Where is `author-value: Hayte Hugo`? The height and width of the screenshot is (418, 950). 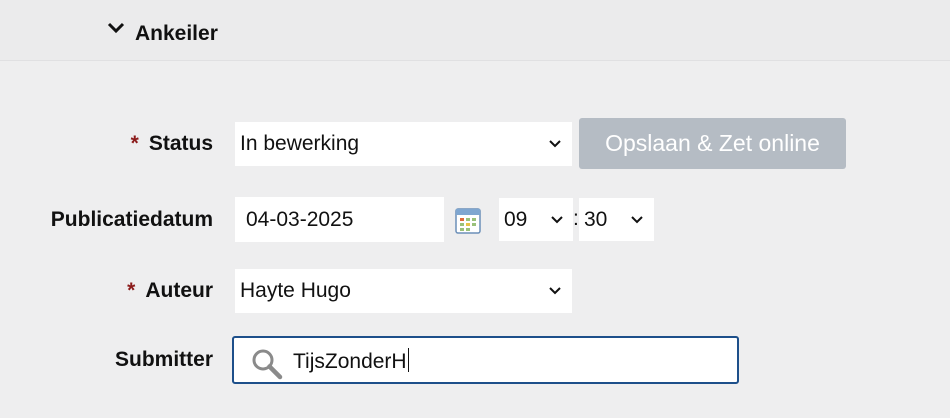 author-value: Hayte Hugo is located at coordinates (295, 290).